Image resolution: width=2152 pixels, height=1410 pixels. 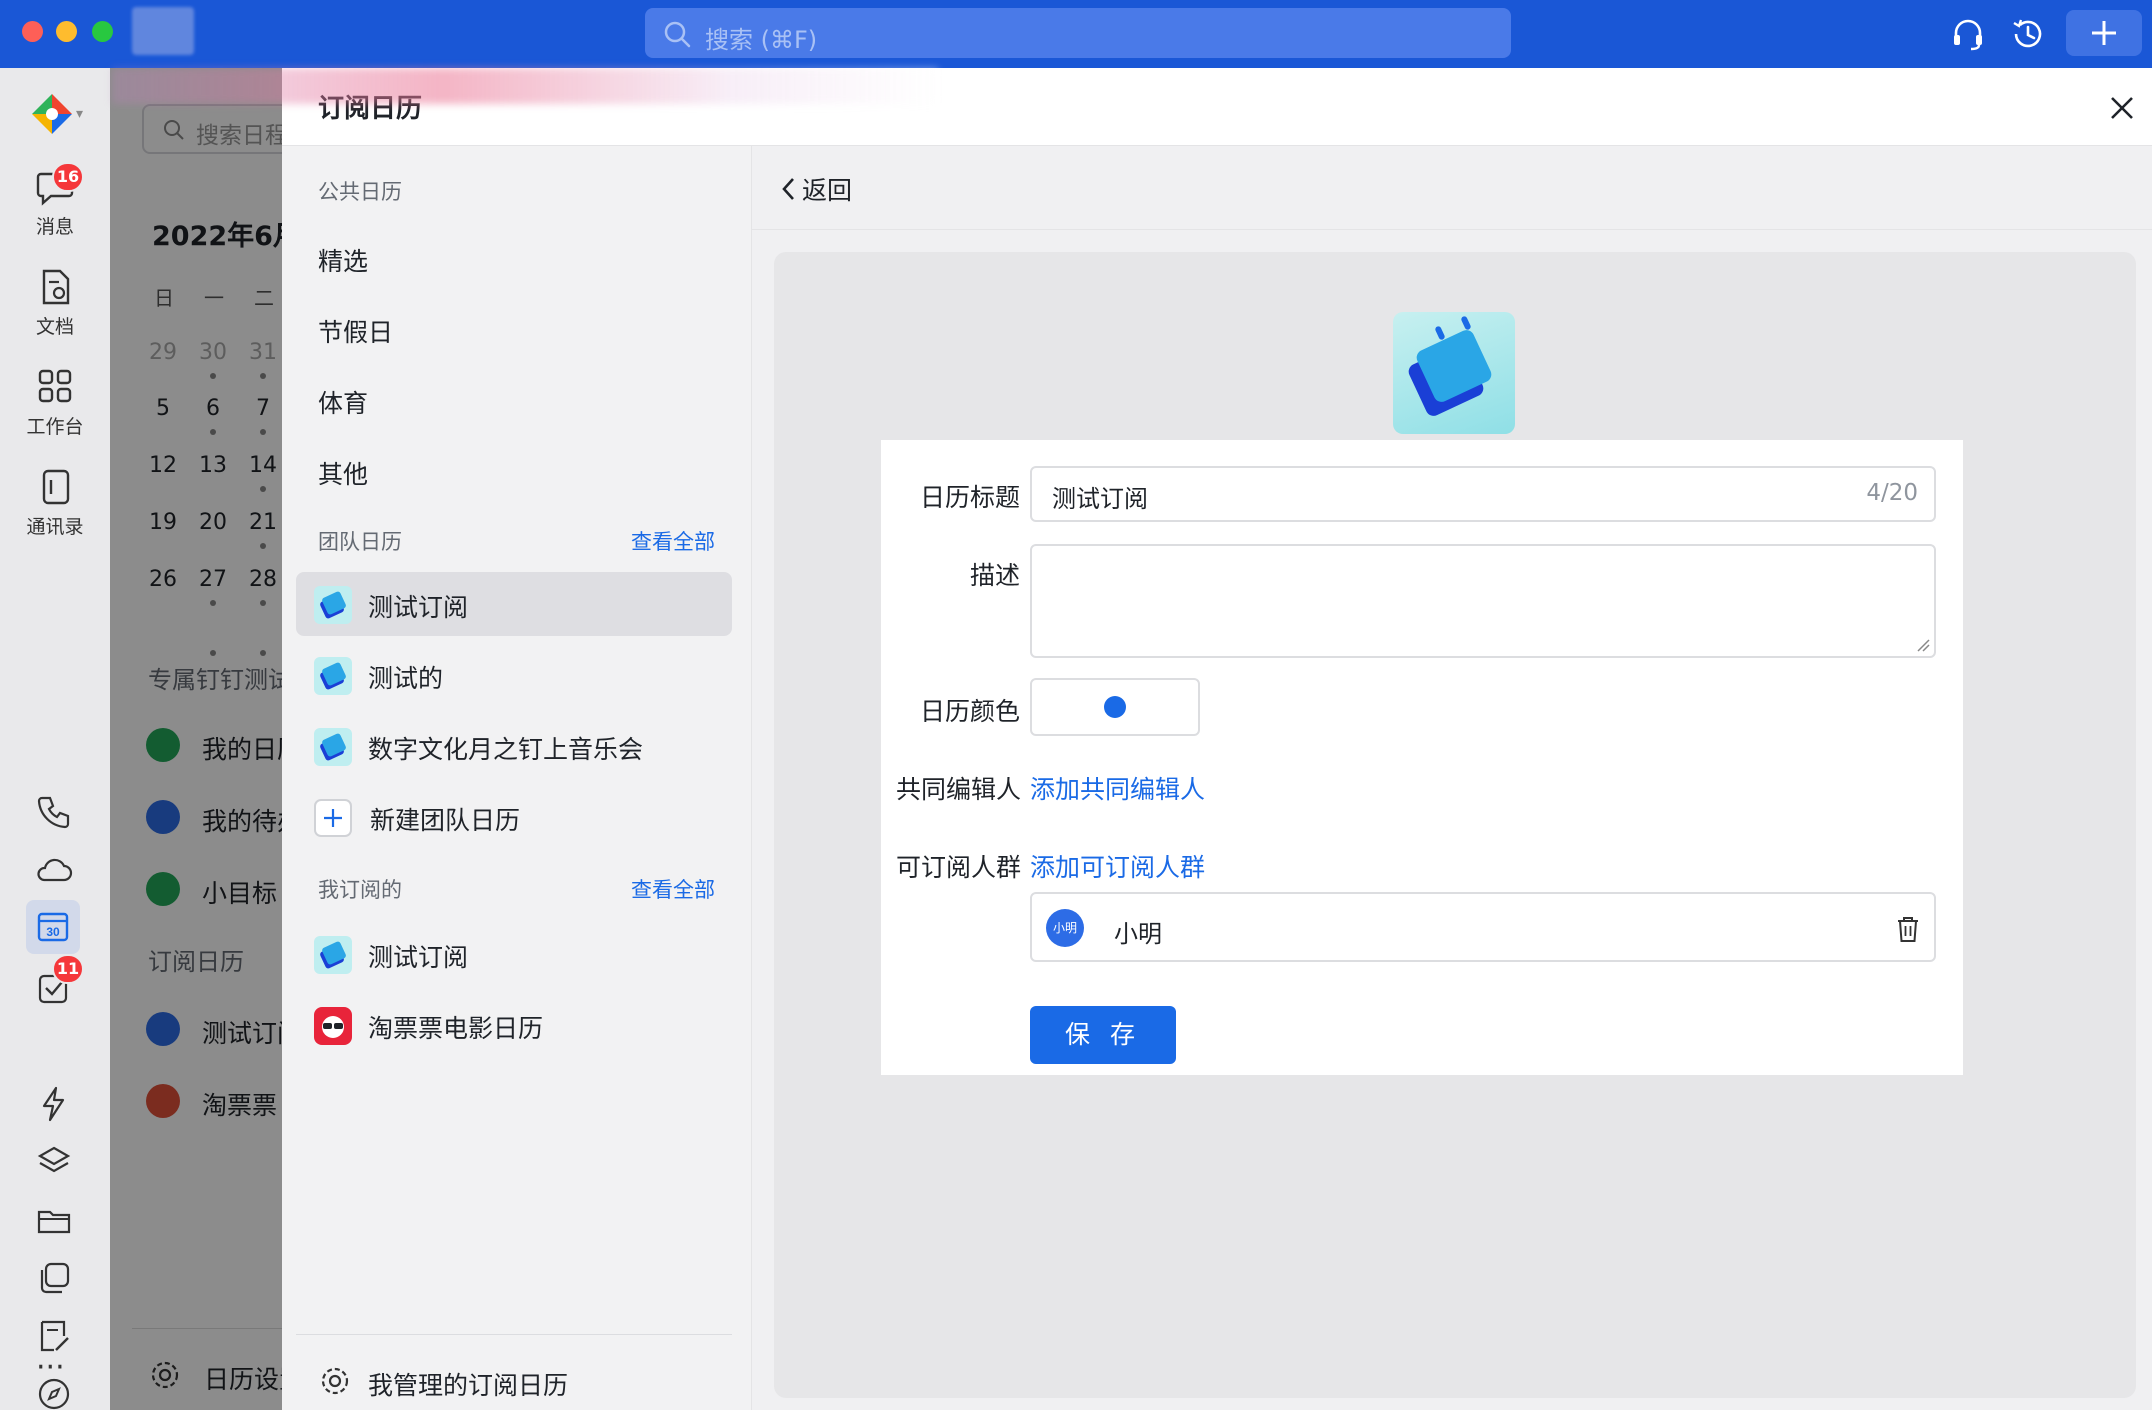 What do you see at coordinates (1483, 927) in the screenshot?
I see `subscriber-row: 小明 小明` at bounding box center [1483, 927].